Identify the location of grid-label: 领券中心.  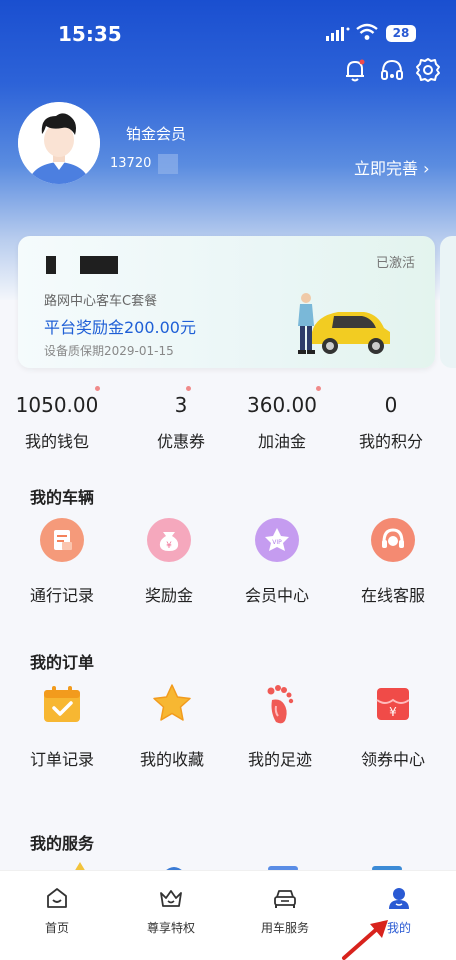
(392, 759).